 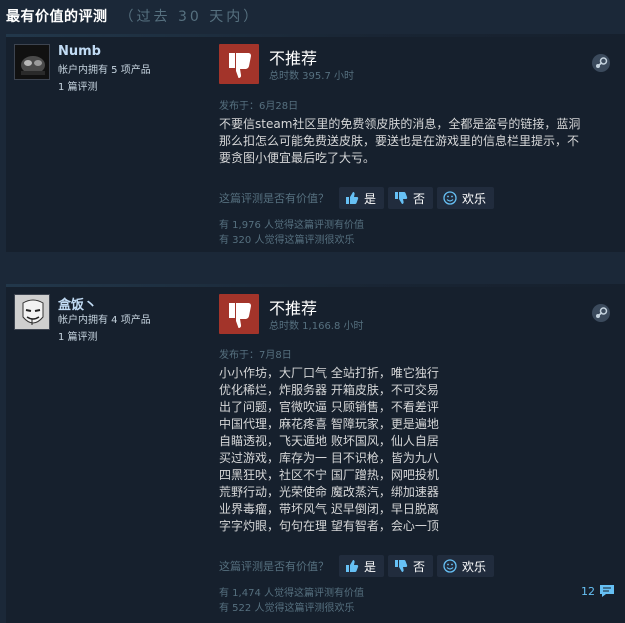 I want to click on playtime-hours: 总时数 1,166.8 小时, so click(x=316, y=326).